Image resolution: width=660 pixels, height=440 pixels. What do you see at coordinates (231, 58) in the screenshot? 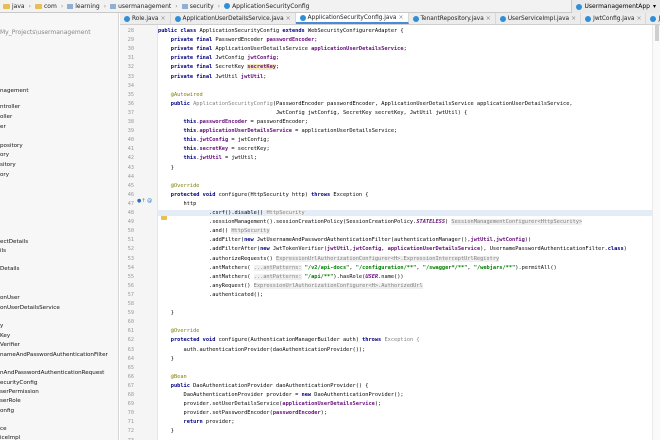
I see `code-token: JwtConfig` at bounding box center [231, 58].